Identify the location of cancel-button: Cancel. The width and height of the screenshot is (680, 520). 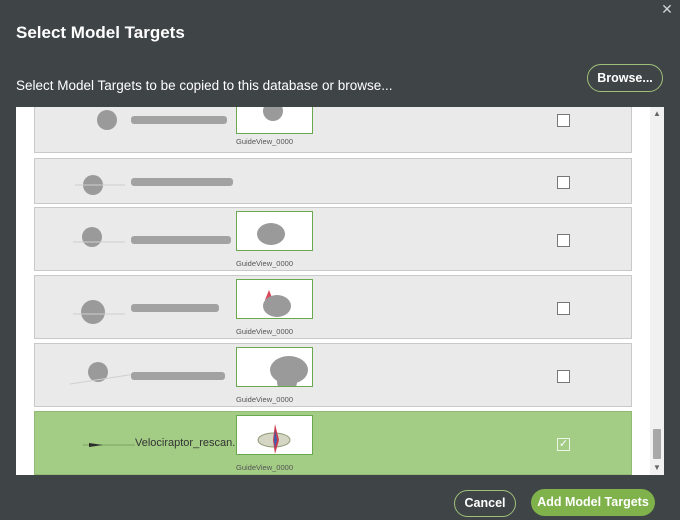
(485, 503).